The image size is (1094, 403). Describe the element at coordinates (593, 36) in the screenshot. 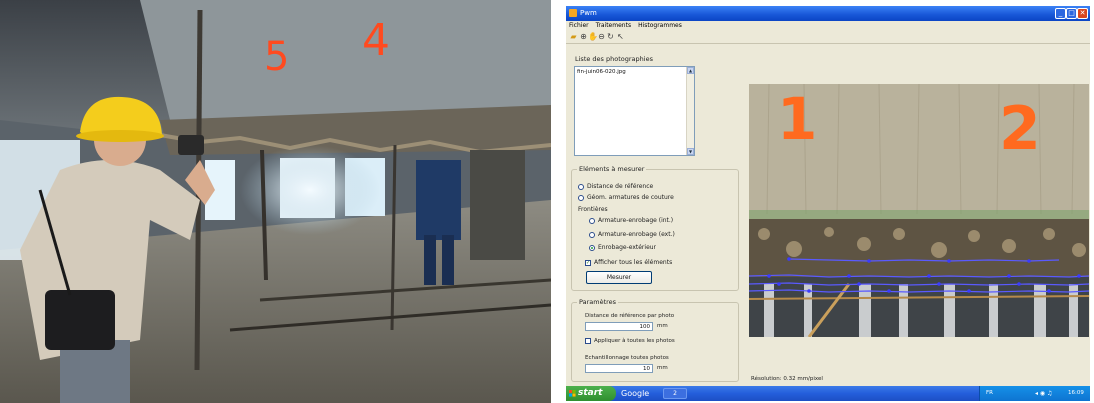

I see `pan-icon: ✋` at that location.